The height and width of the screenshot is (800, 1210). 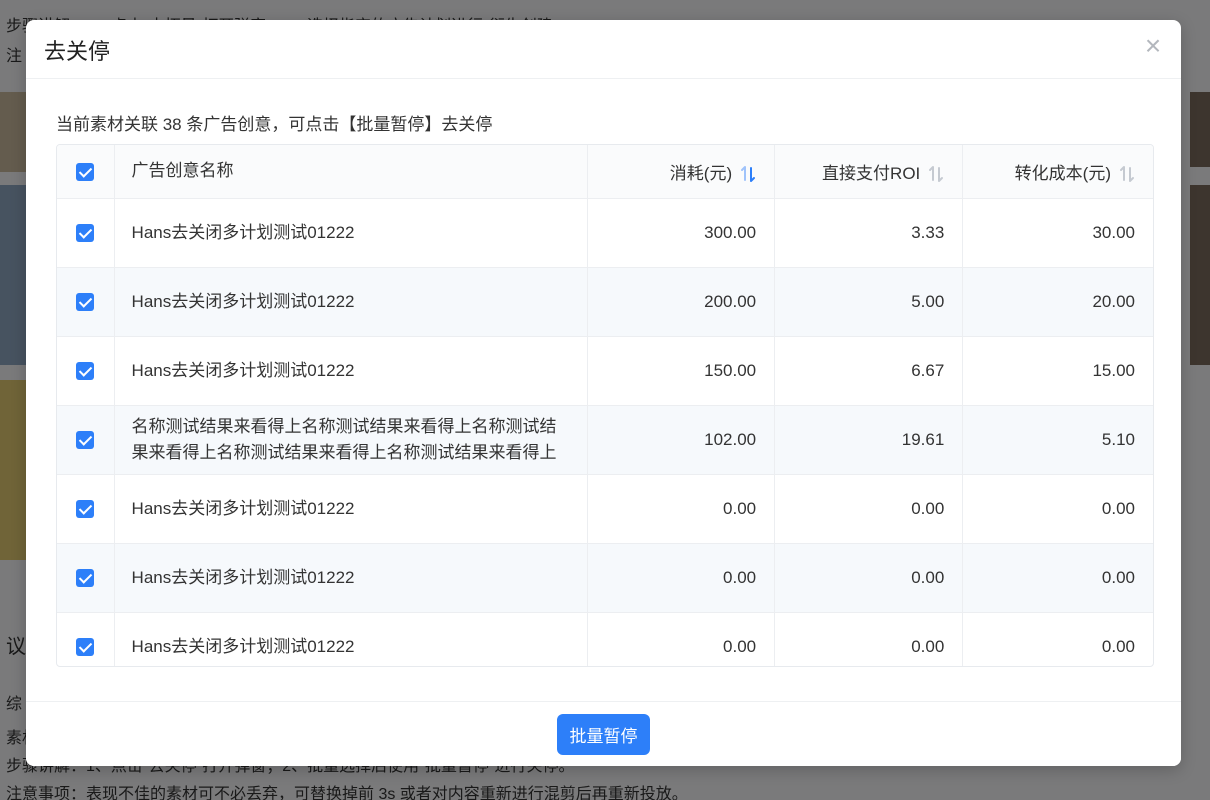 I want to click on cell-conv: 5.10, so click(x=1057, y=440).